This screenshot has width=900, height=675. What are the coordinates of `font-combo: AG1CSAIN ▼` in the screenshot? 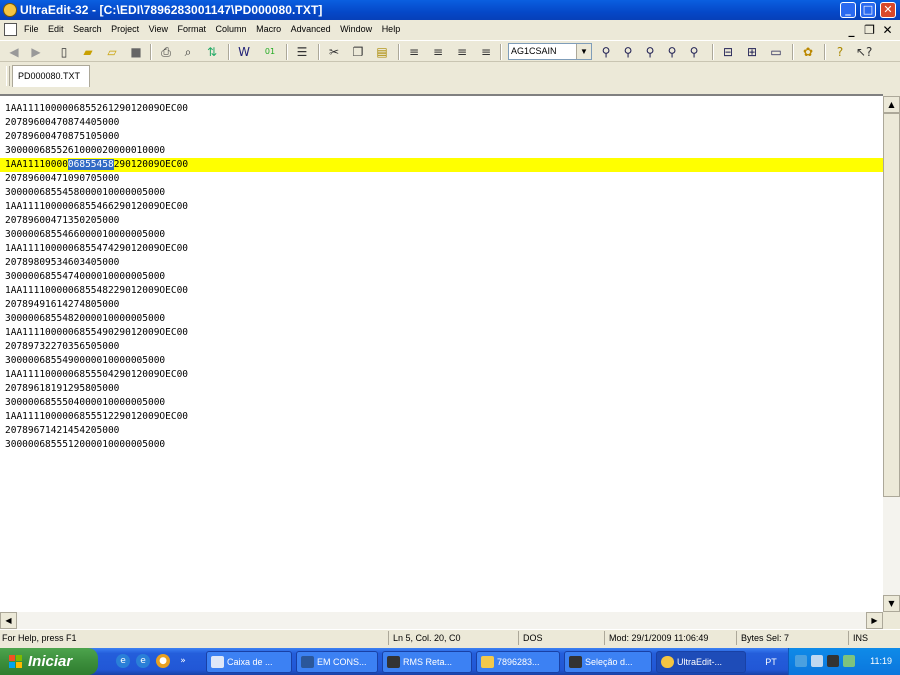 It's located at (550, 51).